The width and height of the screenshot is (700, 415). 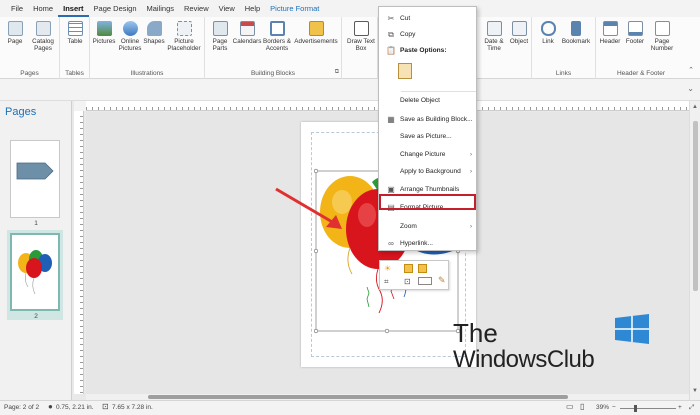 What do you see at coordinates (184, 36) in the screenshot?
I see `picture-placeholder-button: Picture Placeholder` at bounding box center [184, 36].